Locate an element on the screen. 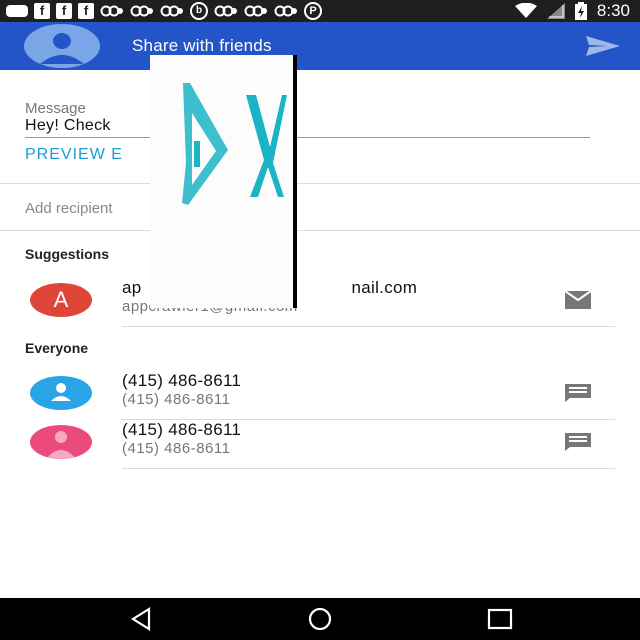 This screenshot has width=640, height=640. status-bar: f f f b P 8:30 is located at coordinates (320, 11).